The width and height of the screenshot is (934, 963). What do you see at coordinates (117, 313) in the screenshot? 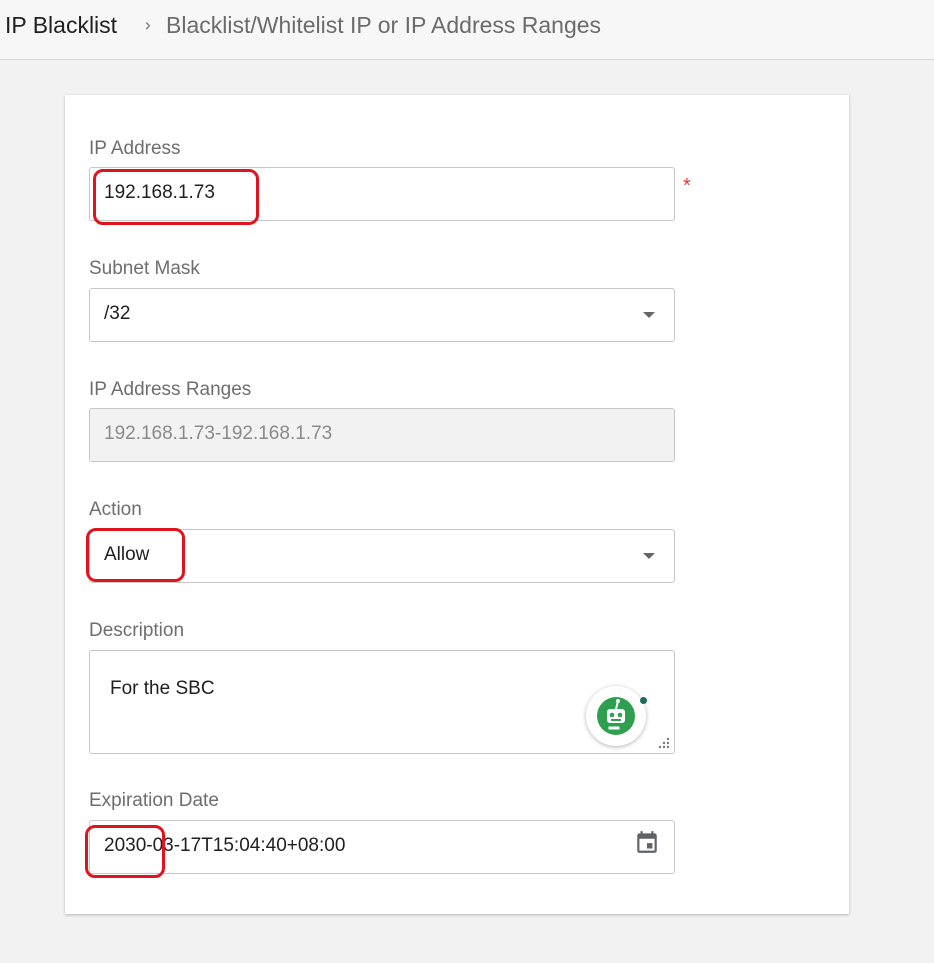
I see `subnet-mask-value: /32` at bounding box center [117, 313].